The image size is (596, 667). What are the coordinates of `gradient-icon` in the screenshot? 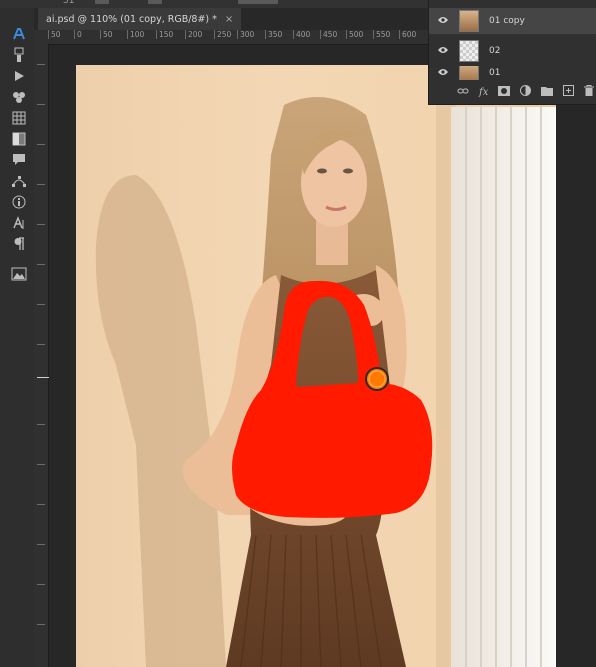 It's located at (19, 139).